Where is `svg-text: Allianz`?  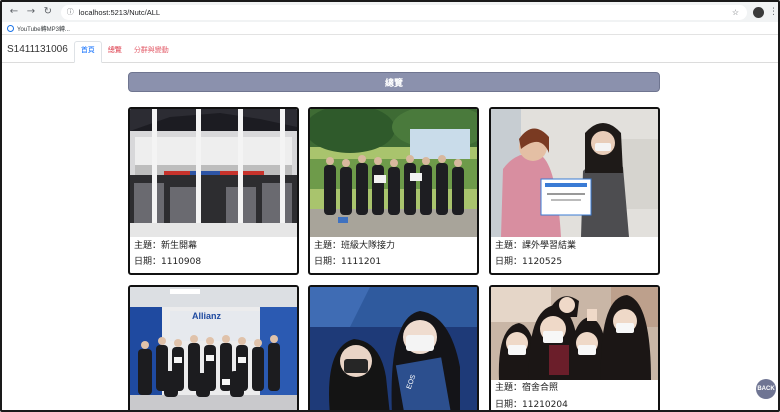
svg-text: Allianz is located at coordinates (207, 316).